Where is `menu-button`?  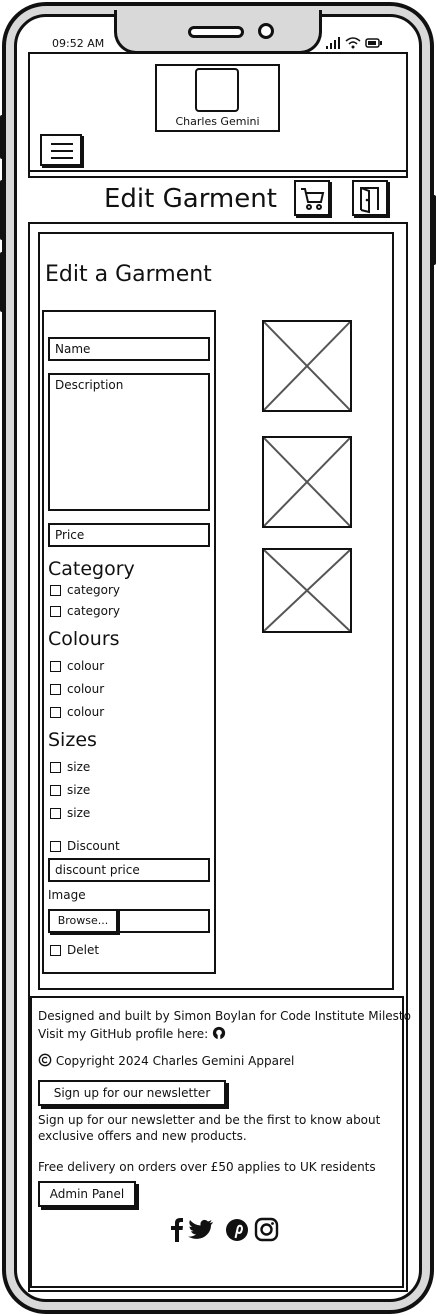
menu-button is located at coordinates (61, 150).